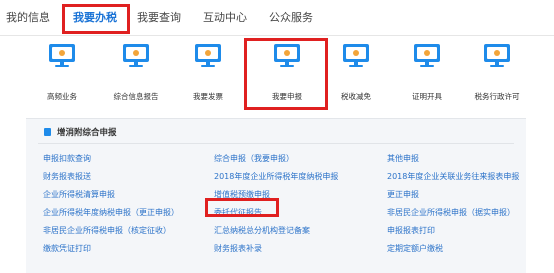 The width and height of the screenshot is (554, 273). I want to click on list-icon, so click(47, 132).